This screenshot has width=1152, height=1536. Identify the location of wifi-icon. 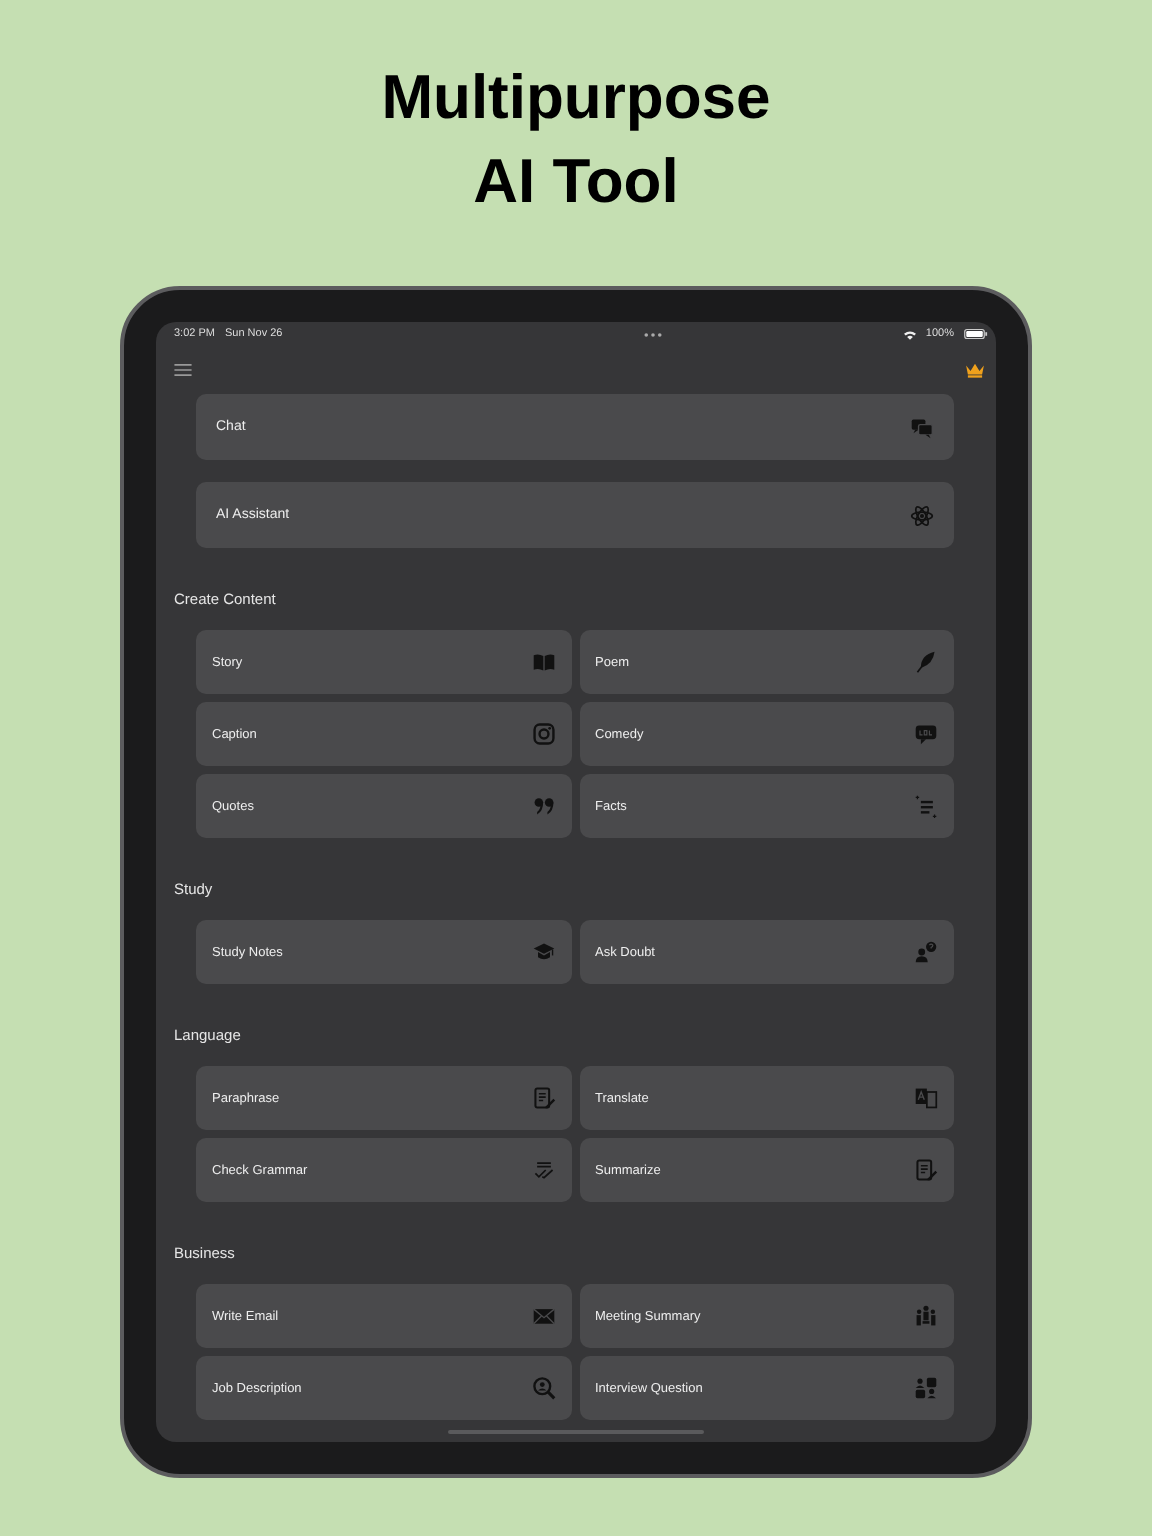
(909, 334).